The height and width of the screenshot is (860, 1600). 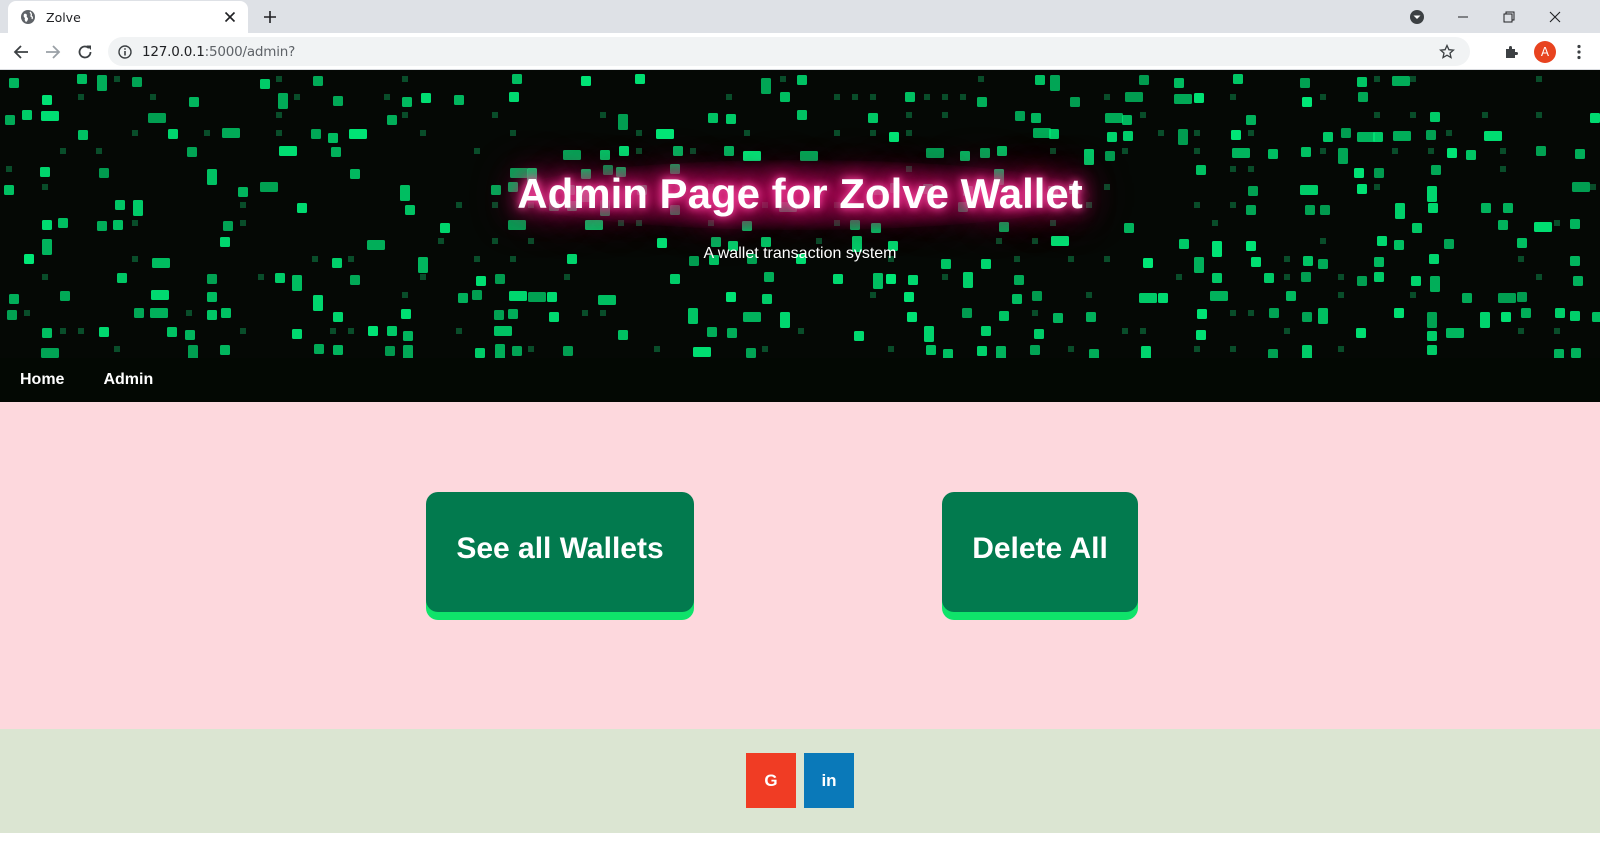 I want to click on star-icon, so click(x=1447, y=52).